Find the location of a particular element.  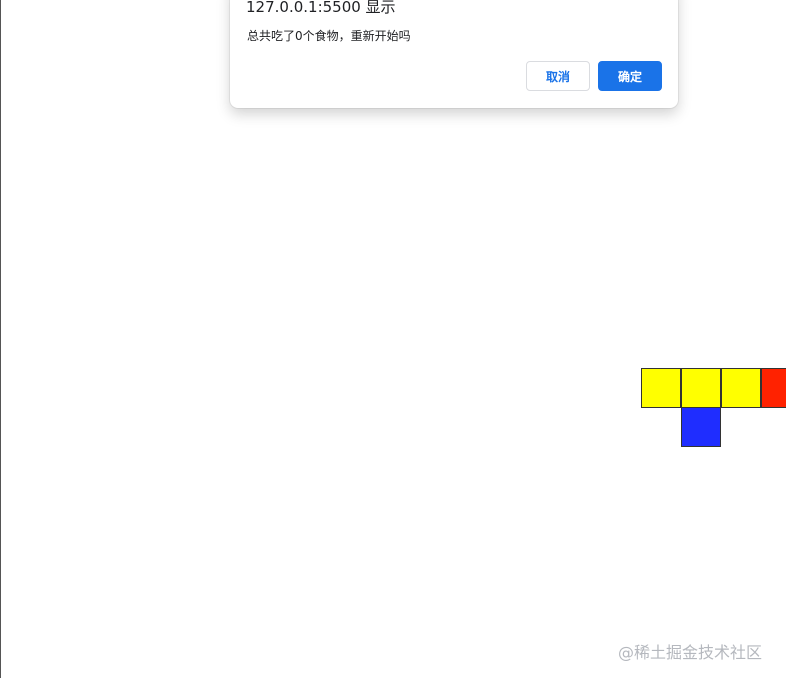

snake-head is located at coordinates (773, 388).